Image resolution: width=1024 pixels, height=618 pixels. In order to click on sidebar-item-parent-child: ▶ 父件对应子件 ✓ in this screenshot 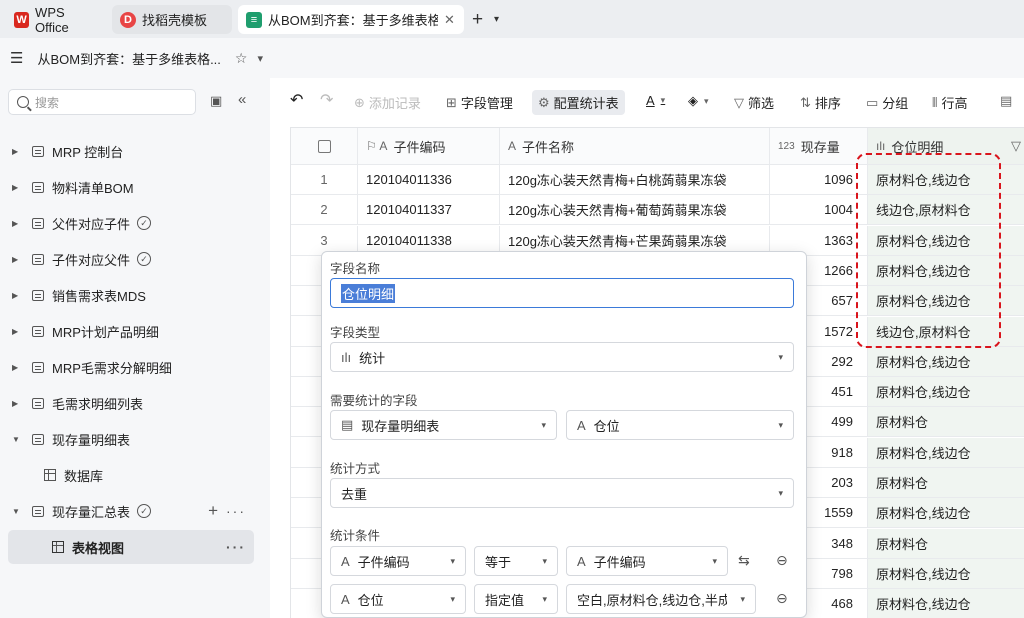, I will do `click(131, 223)`.